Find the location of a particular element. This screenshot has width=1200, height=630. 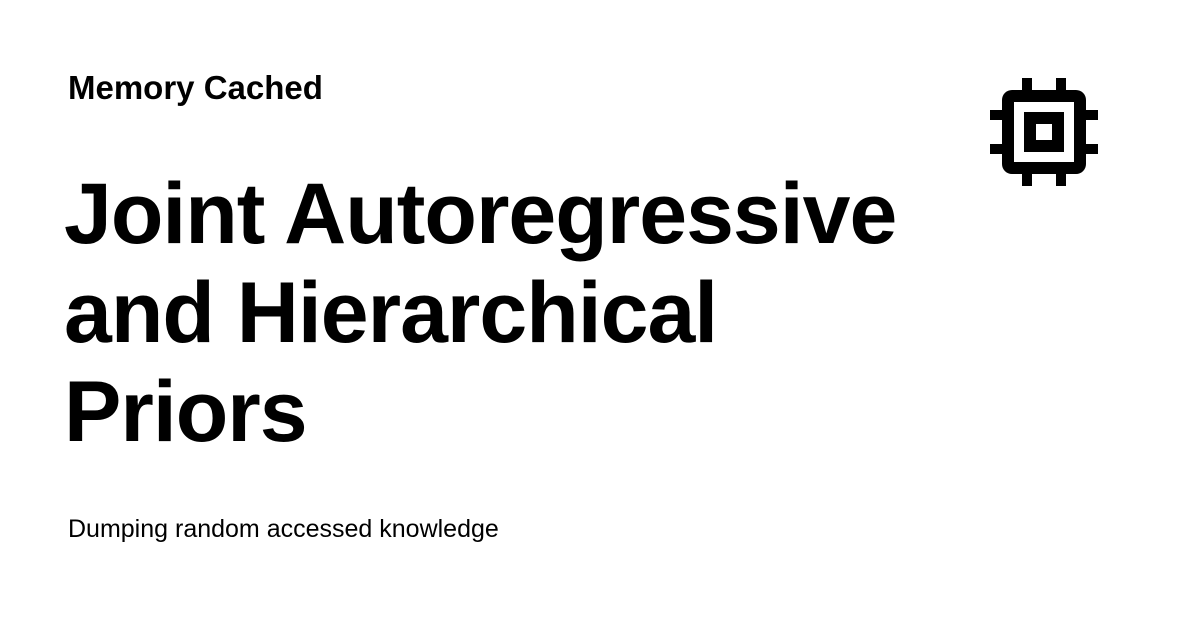

chip-icon is located at coordinates (1044, 132).